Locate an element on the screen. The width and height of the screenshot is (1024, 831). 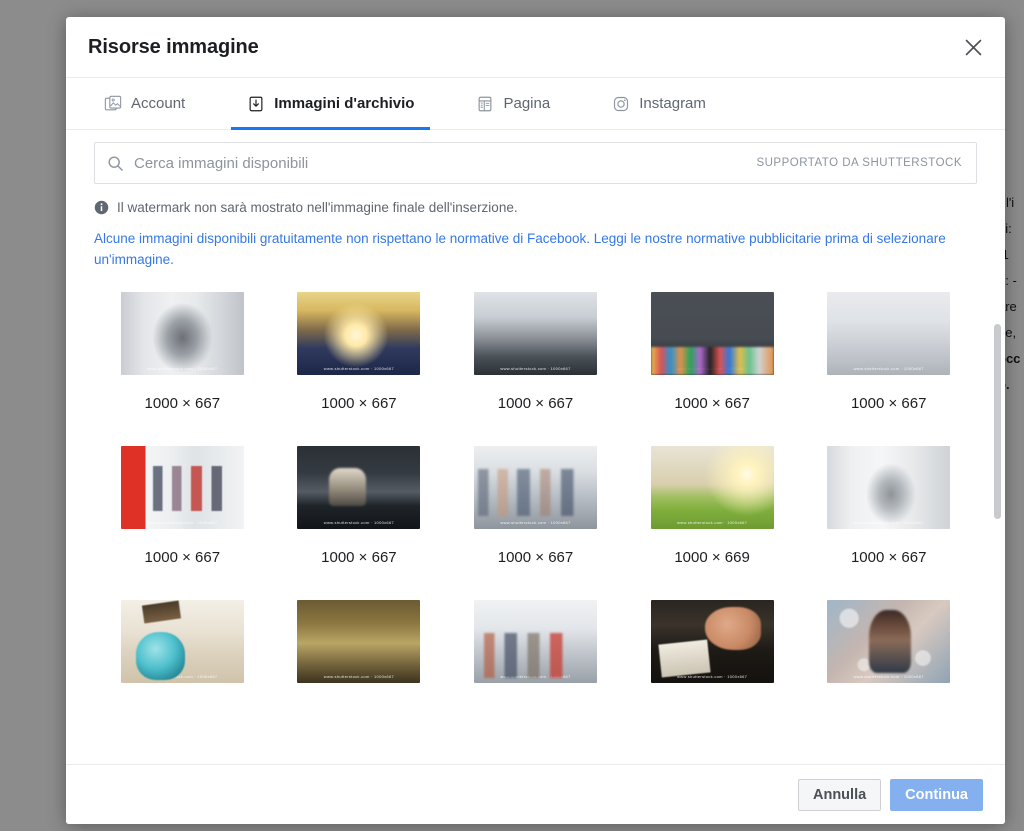
tab-stock-images-label: Immagini d'archivio is located at coordinates (344, 103).